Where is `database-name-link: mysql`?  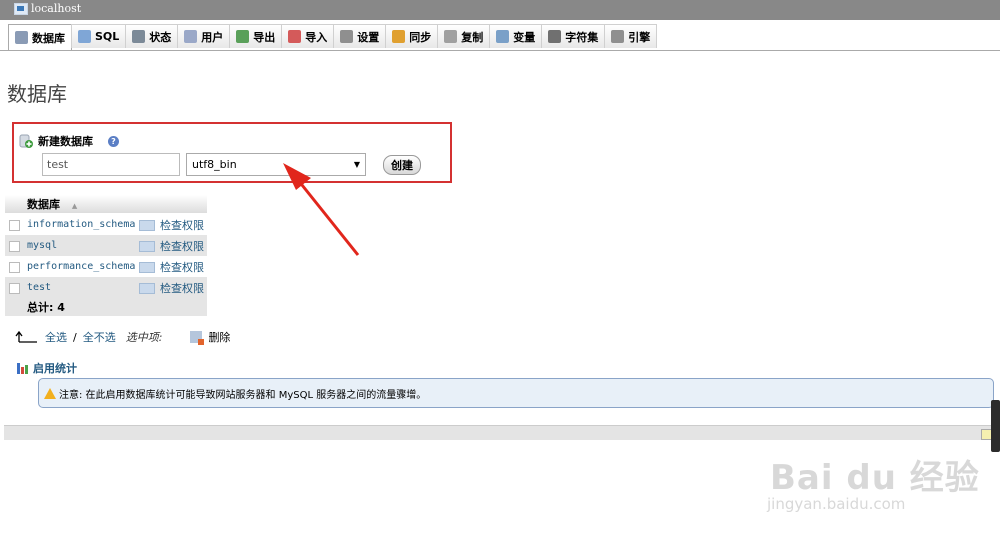
database-name-link: mysql is located at coordinates (83, 245).